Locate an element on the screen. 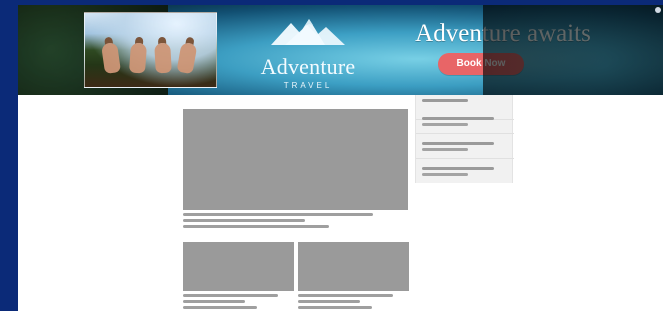  sidebar-list is located at coordinates (464, 139).